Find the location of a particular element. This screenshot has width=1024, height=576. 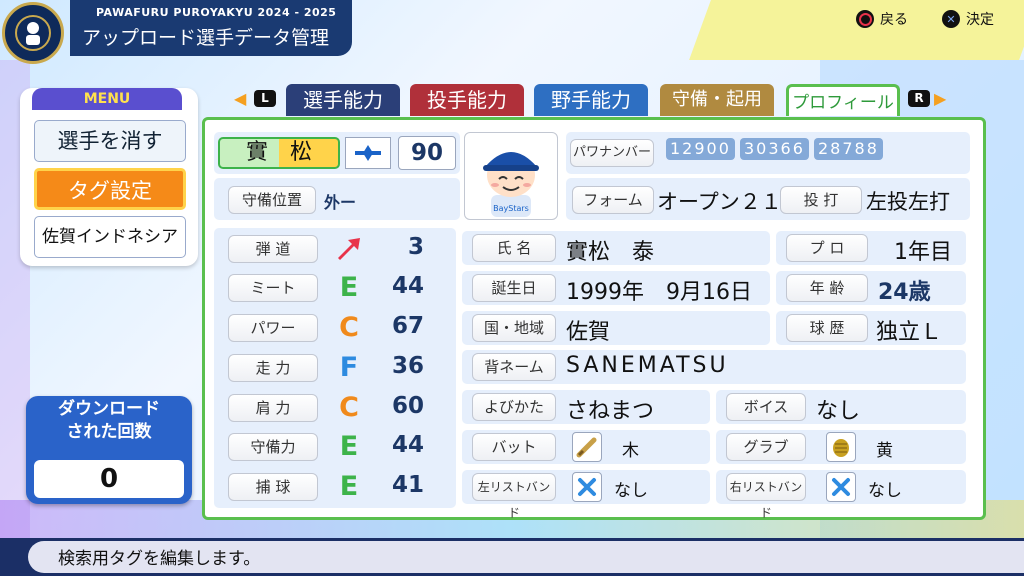

pawa-number-label: パワナンバー is located at coordinates (612, 153).